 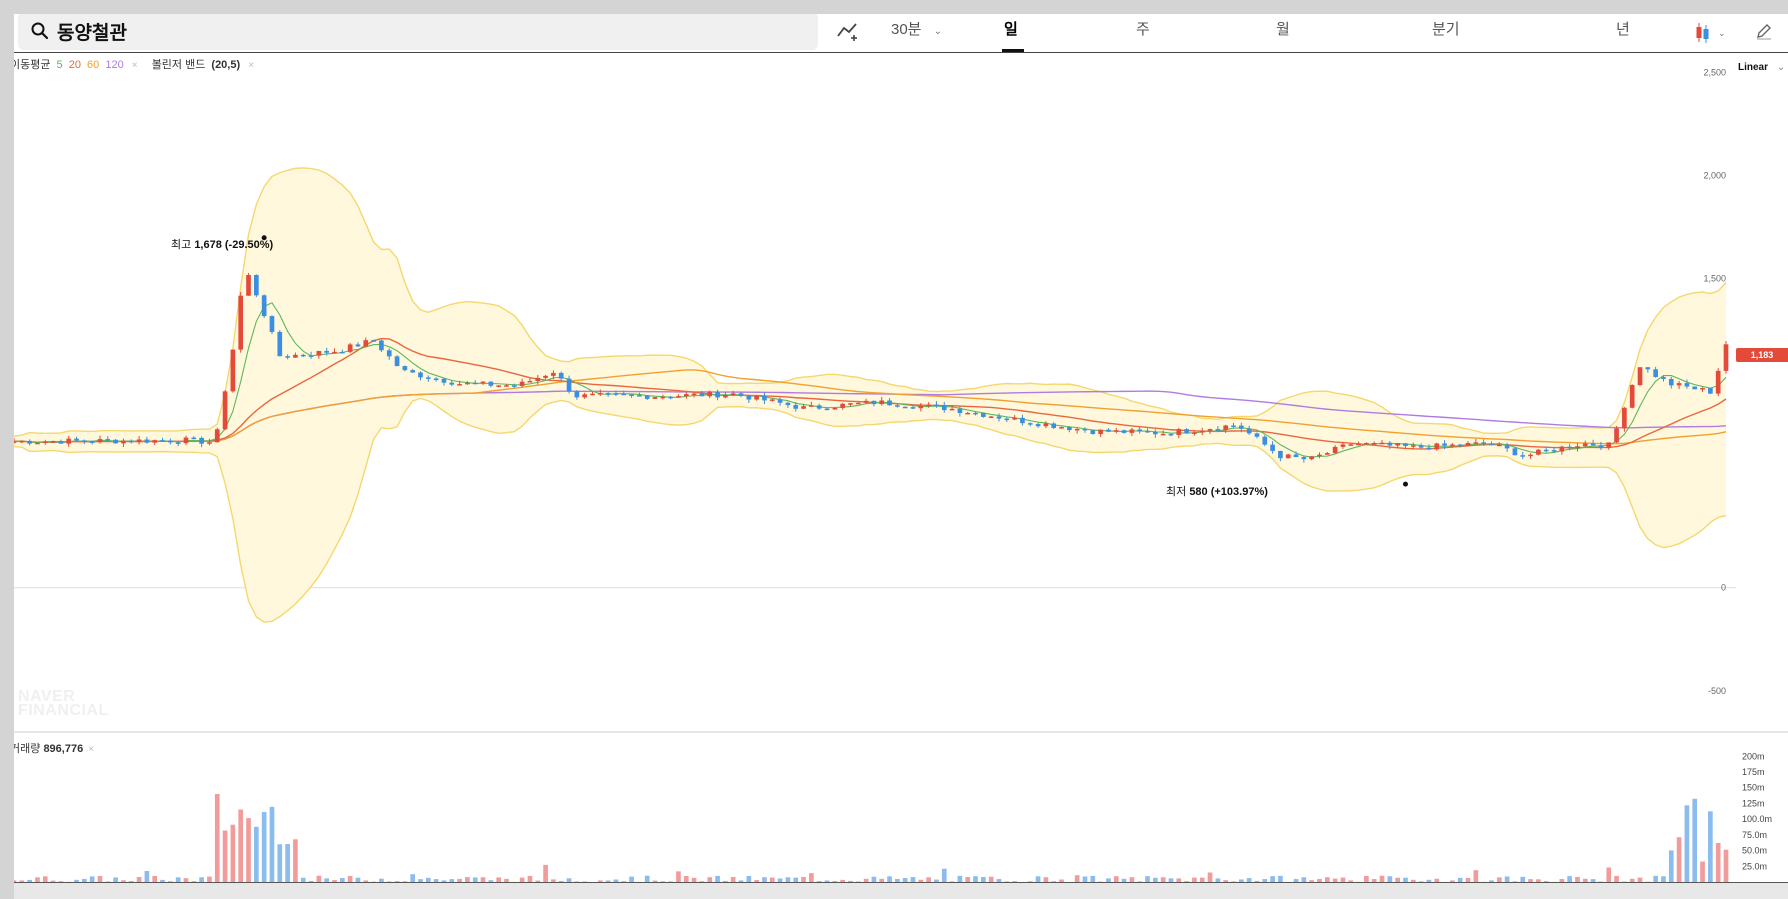 I want to click on volume-value: 896,776, so click(x=63, y=749).